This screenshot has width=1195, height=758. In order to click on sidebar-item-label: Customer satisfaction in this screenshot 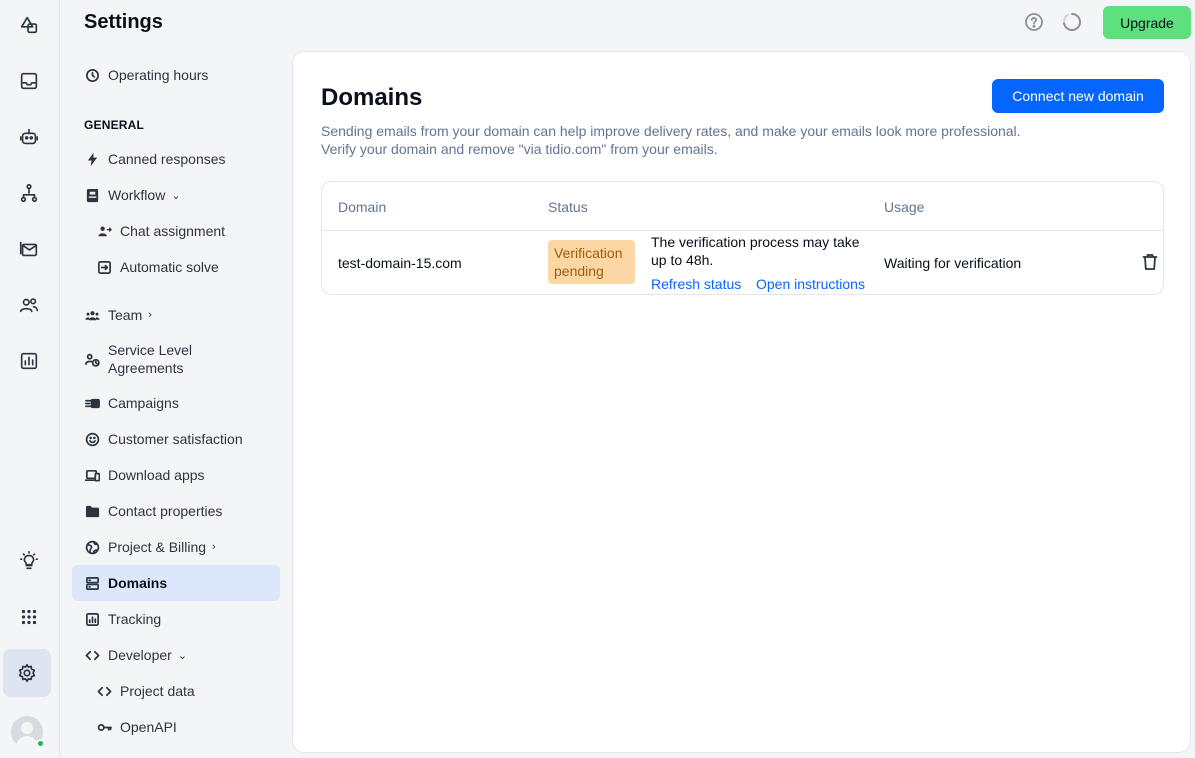, I will do `click(175, 439)`.